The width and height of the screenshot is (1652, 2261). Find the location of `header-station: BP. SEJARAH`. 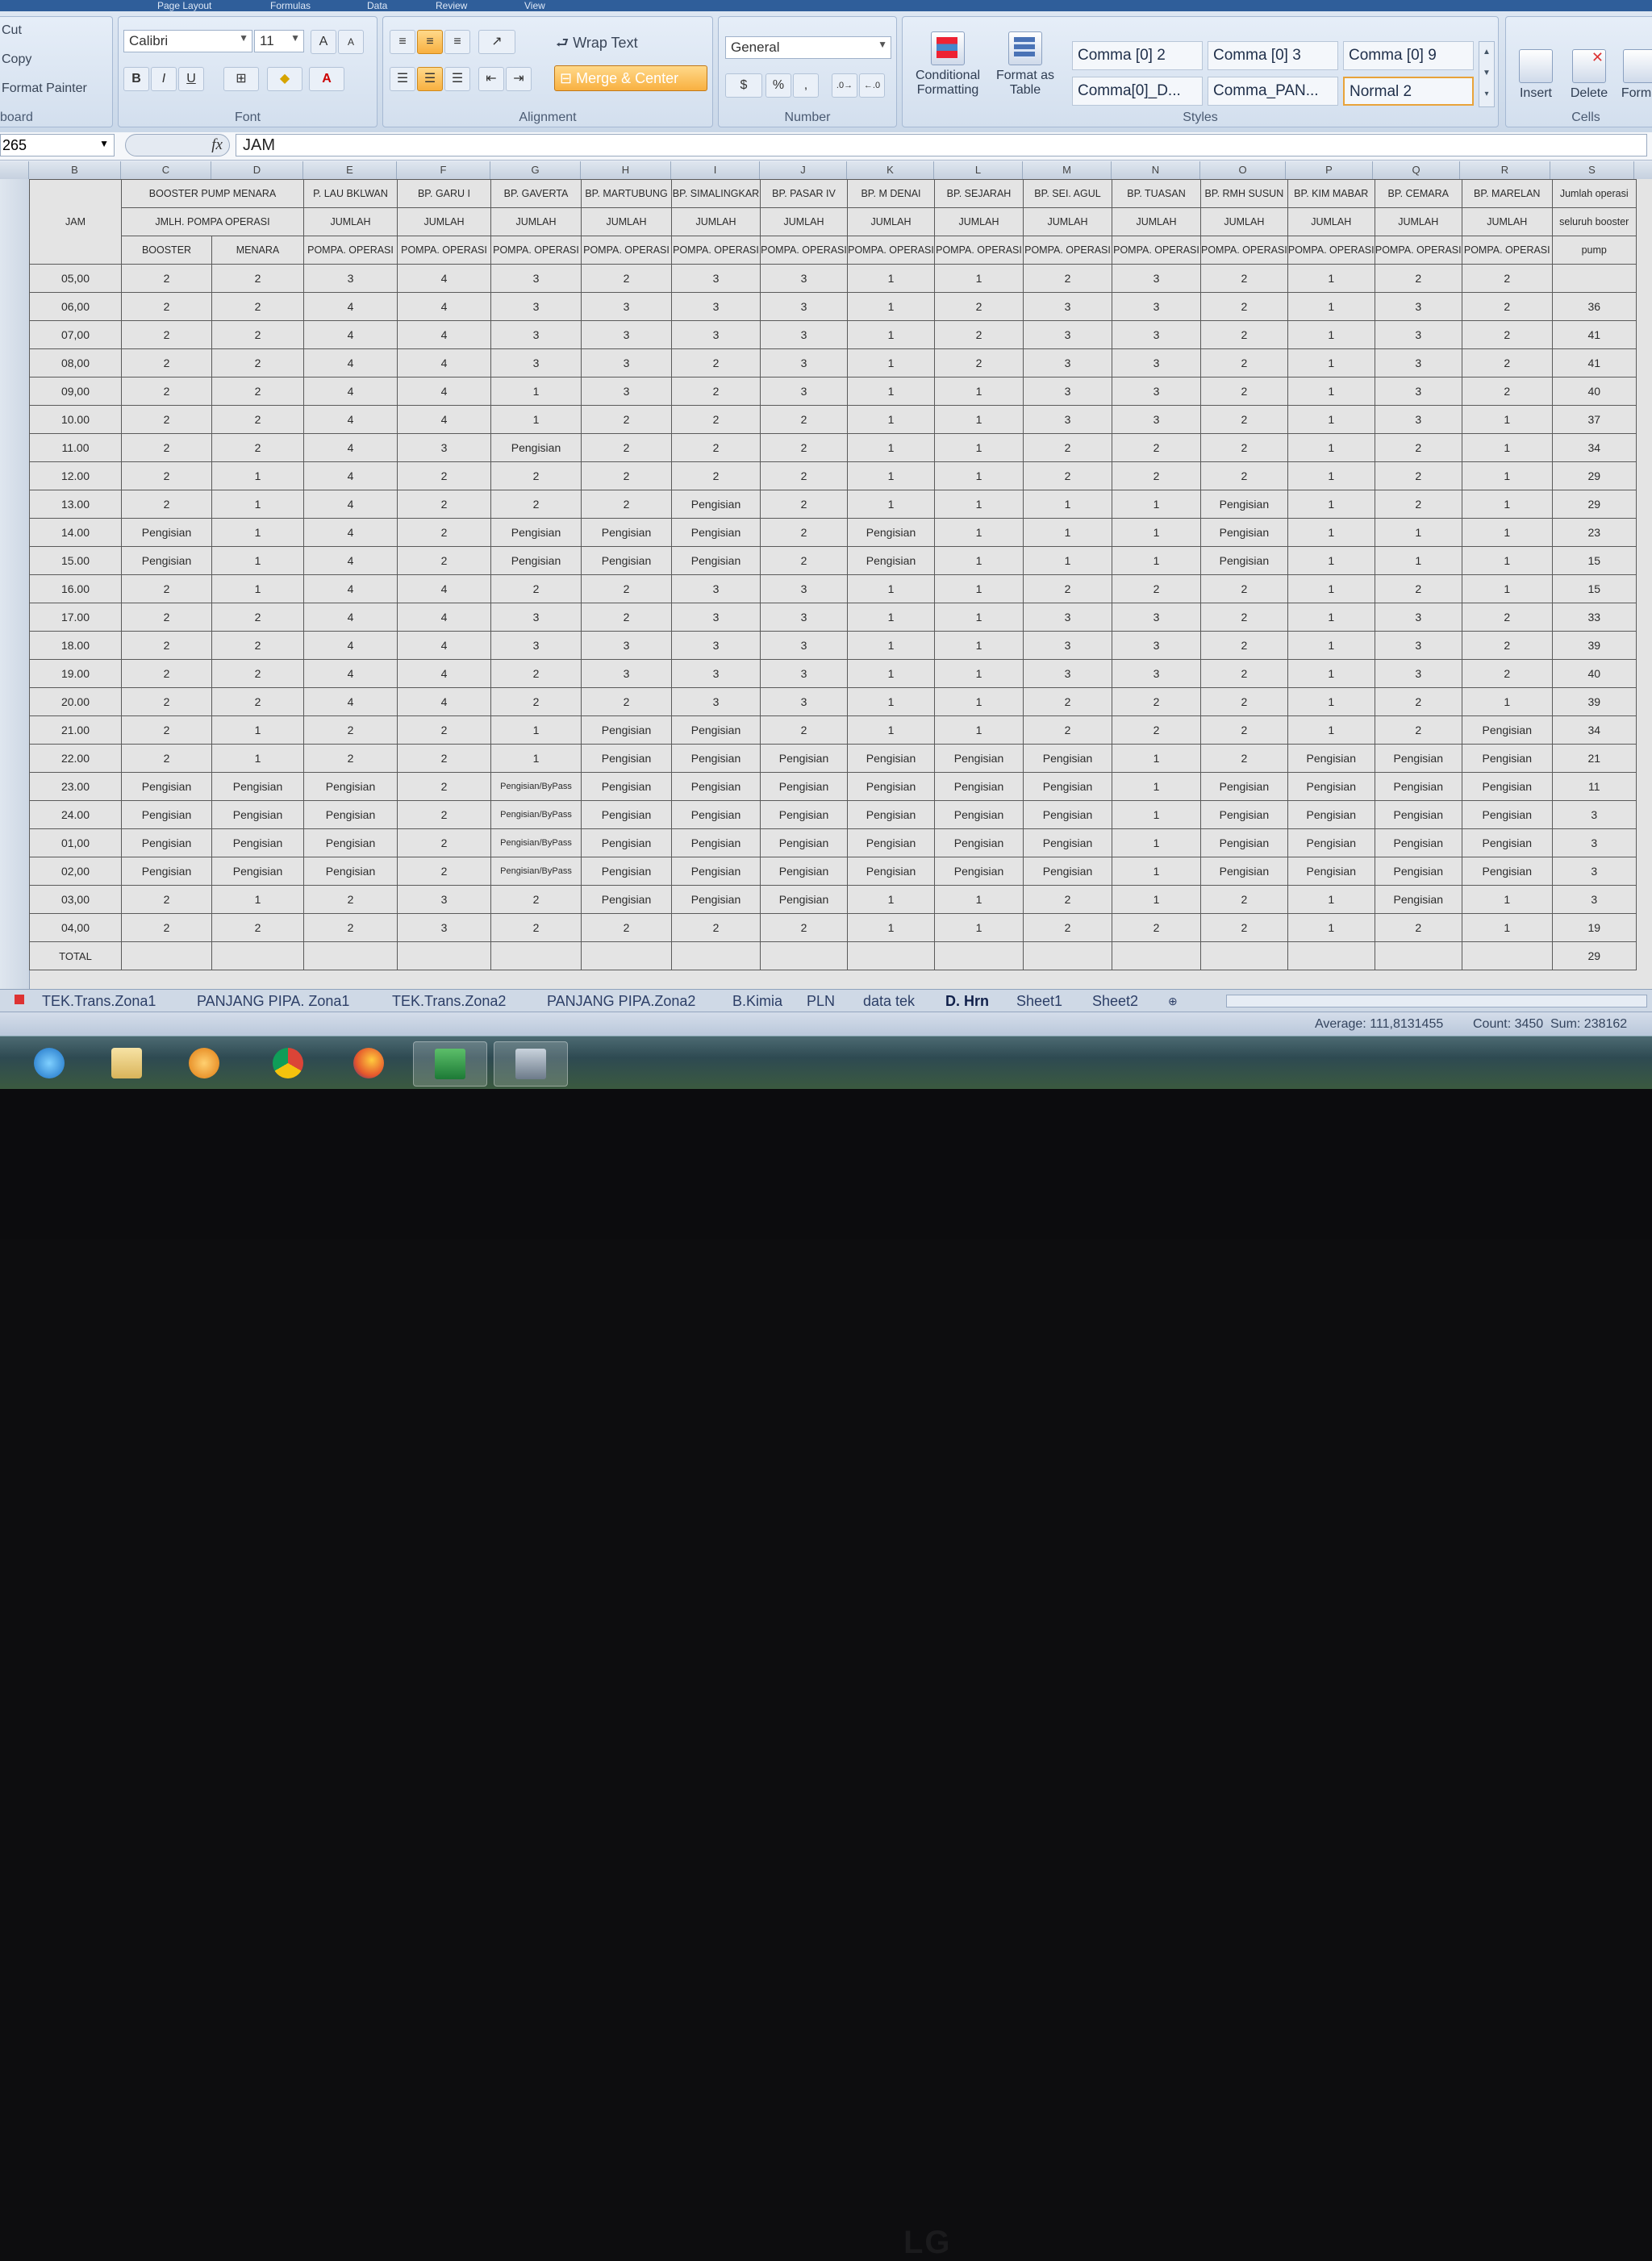

header-station: BP. SEJARAH is located at coordinates (979, 193).